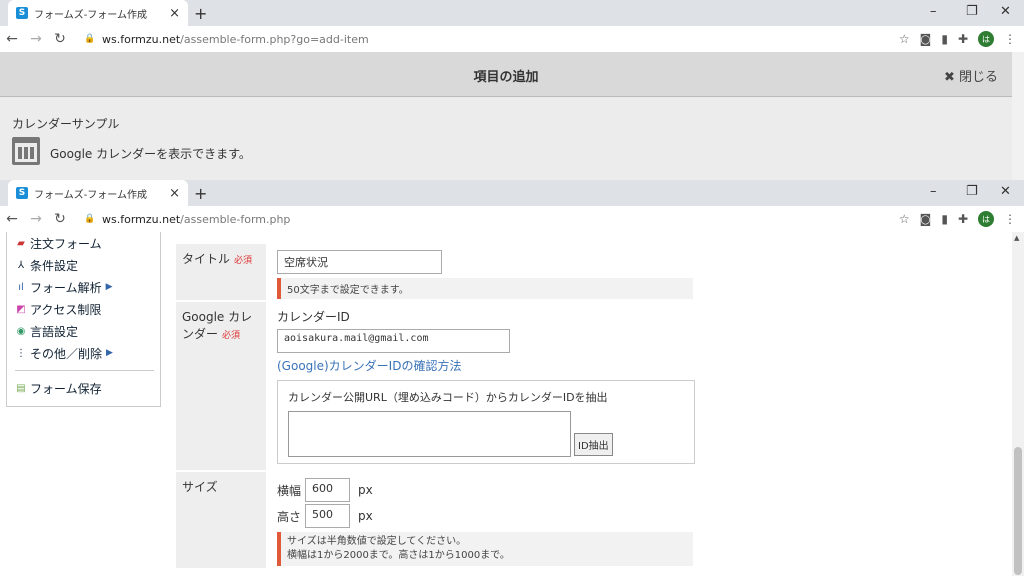 The image size is (1024, 576). What do you see at coordinates (221, 272) in the screenshot?
I see `title-label-cell: タイトル 必須` at bounding box center [221, 272].